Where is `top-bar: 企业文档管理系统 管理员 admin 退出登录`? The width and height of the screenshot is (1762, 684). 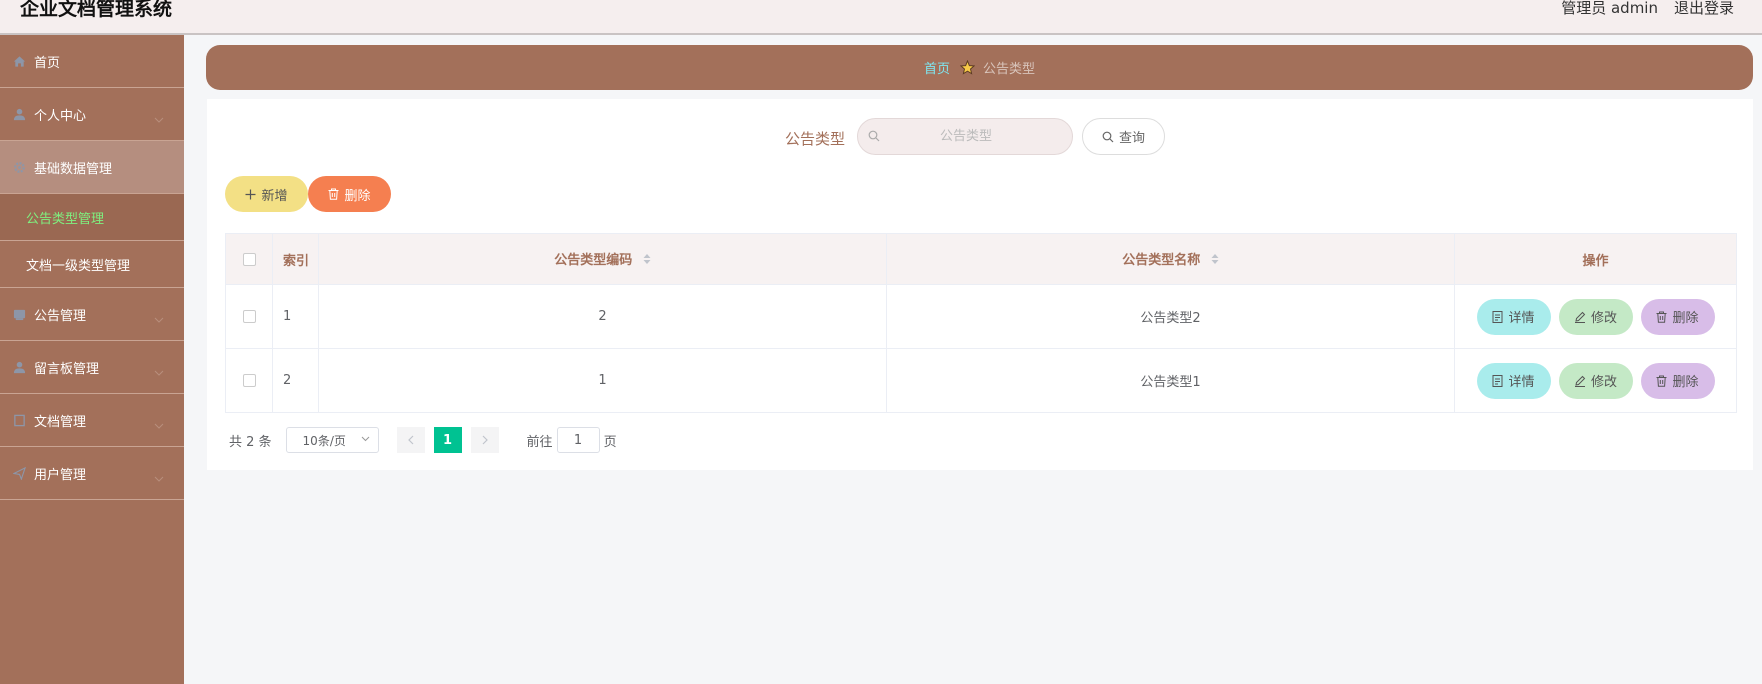 top-bar: 企业文档管理系统 管理员 admin 退出登录 is located at coordinates (881, 17).